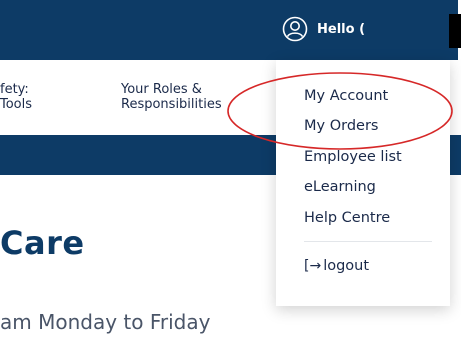  I want to click on menu-item-my-account: My Account, so click(346, 96).